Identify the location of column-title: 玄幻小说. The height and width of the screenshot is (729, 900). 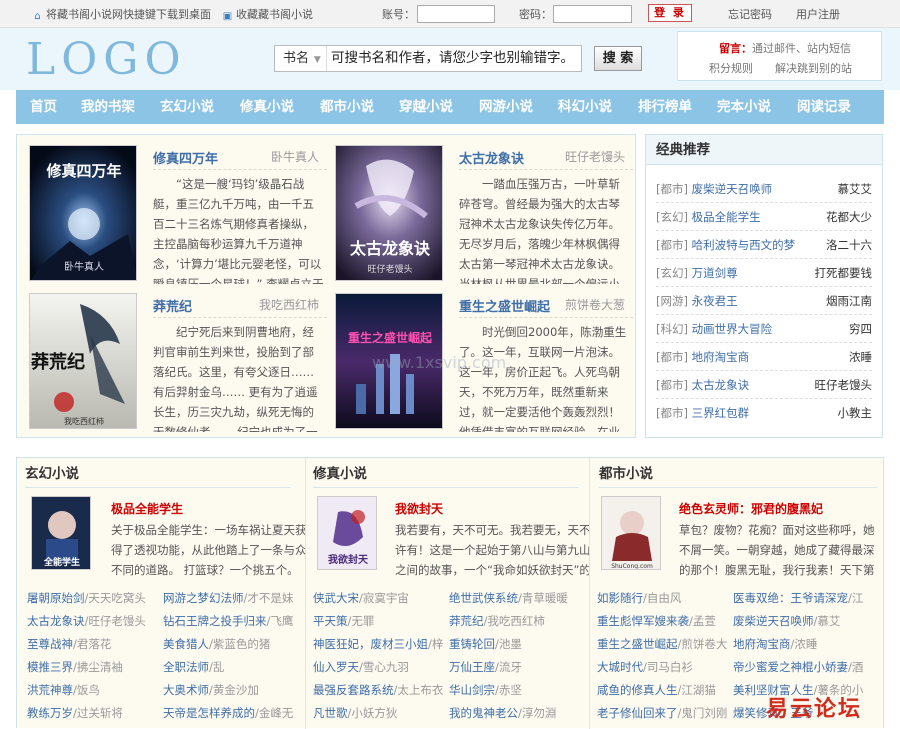
(158, 474).